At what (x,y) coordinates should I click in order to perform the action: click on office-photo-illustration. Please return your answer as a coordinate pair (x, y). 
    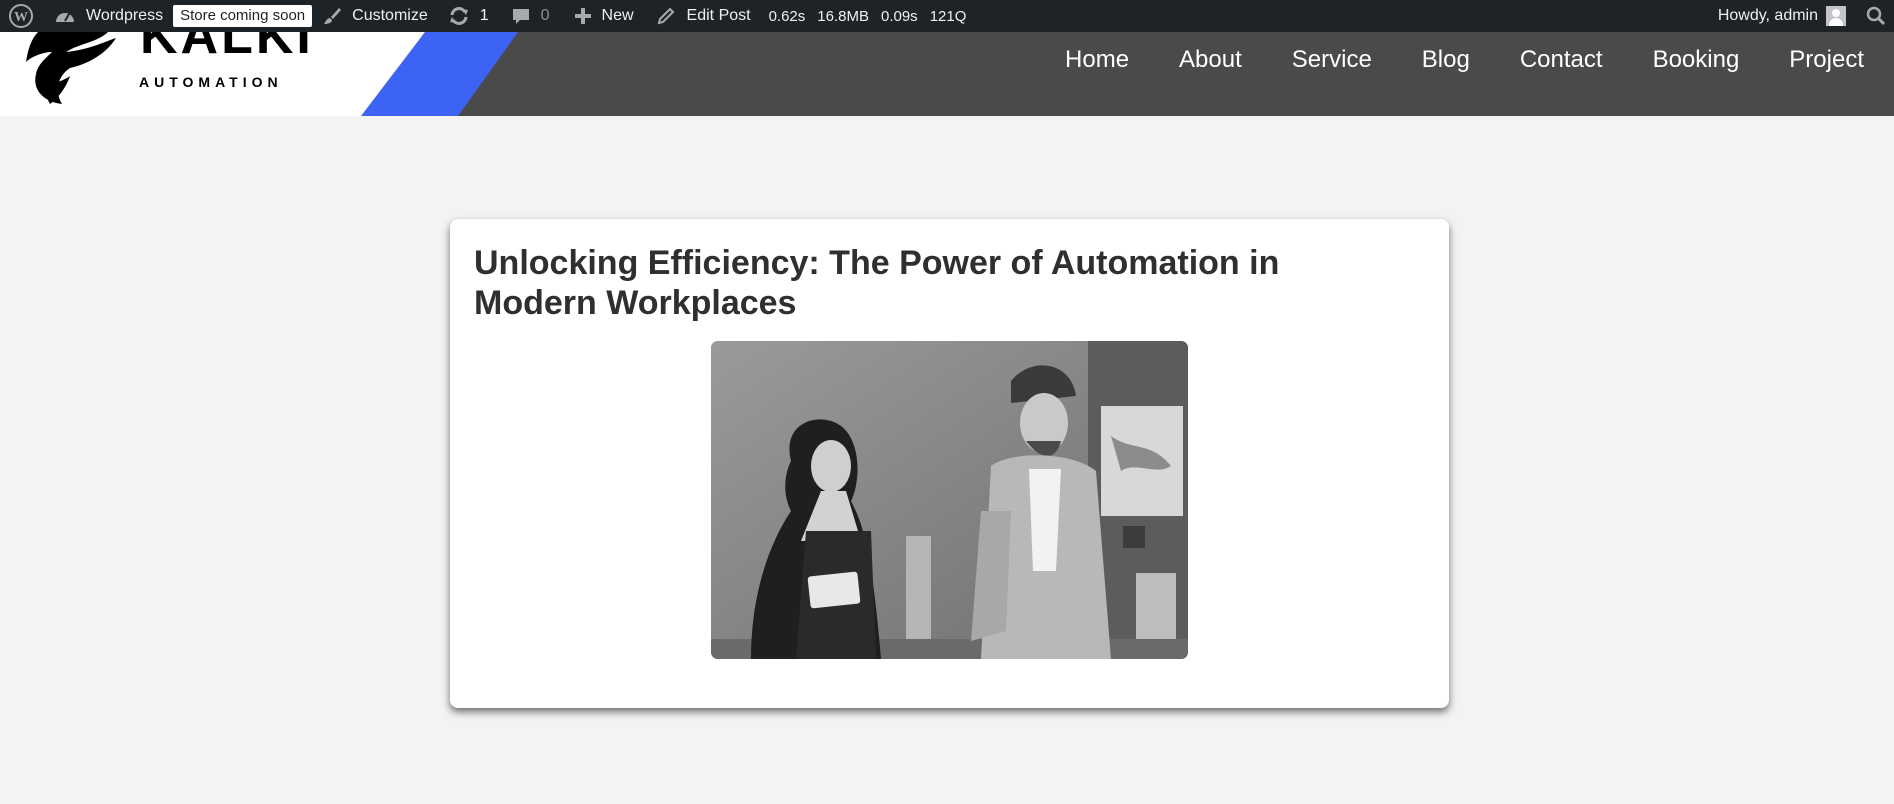
    Looking at the image, I should click on (949, 500).